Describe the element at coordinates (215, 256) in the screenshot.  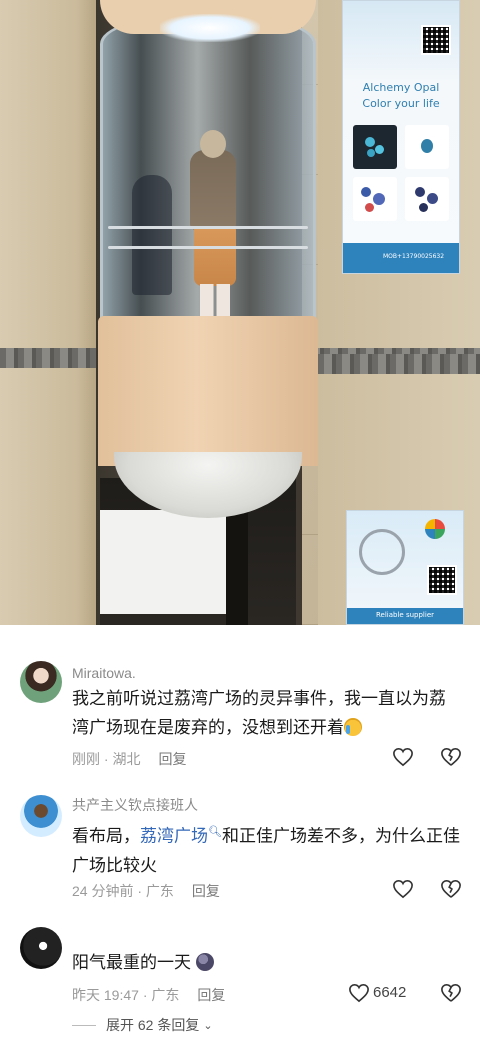
I see `mannequin-skirt` at that location.